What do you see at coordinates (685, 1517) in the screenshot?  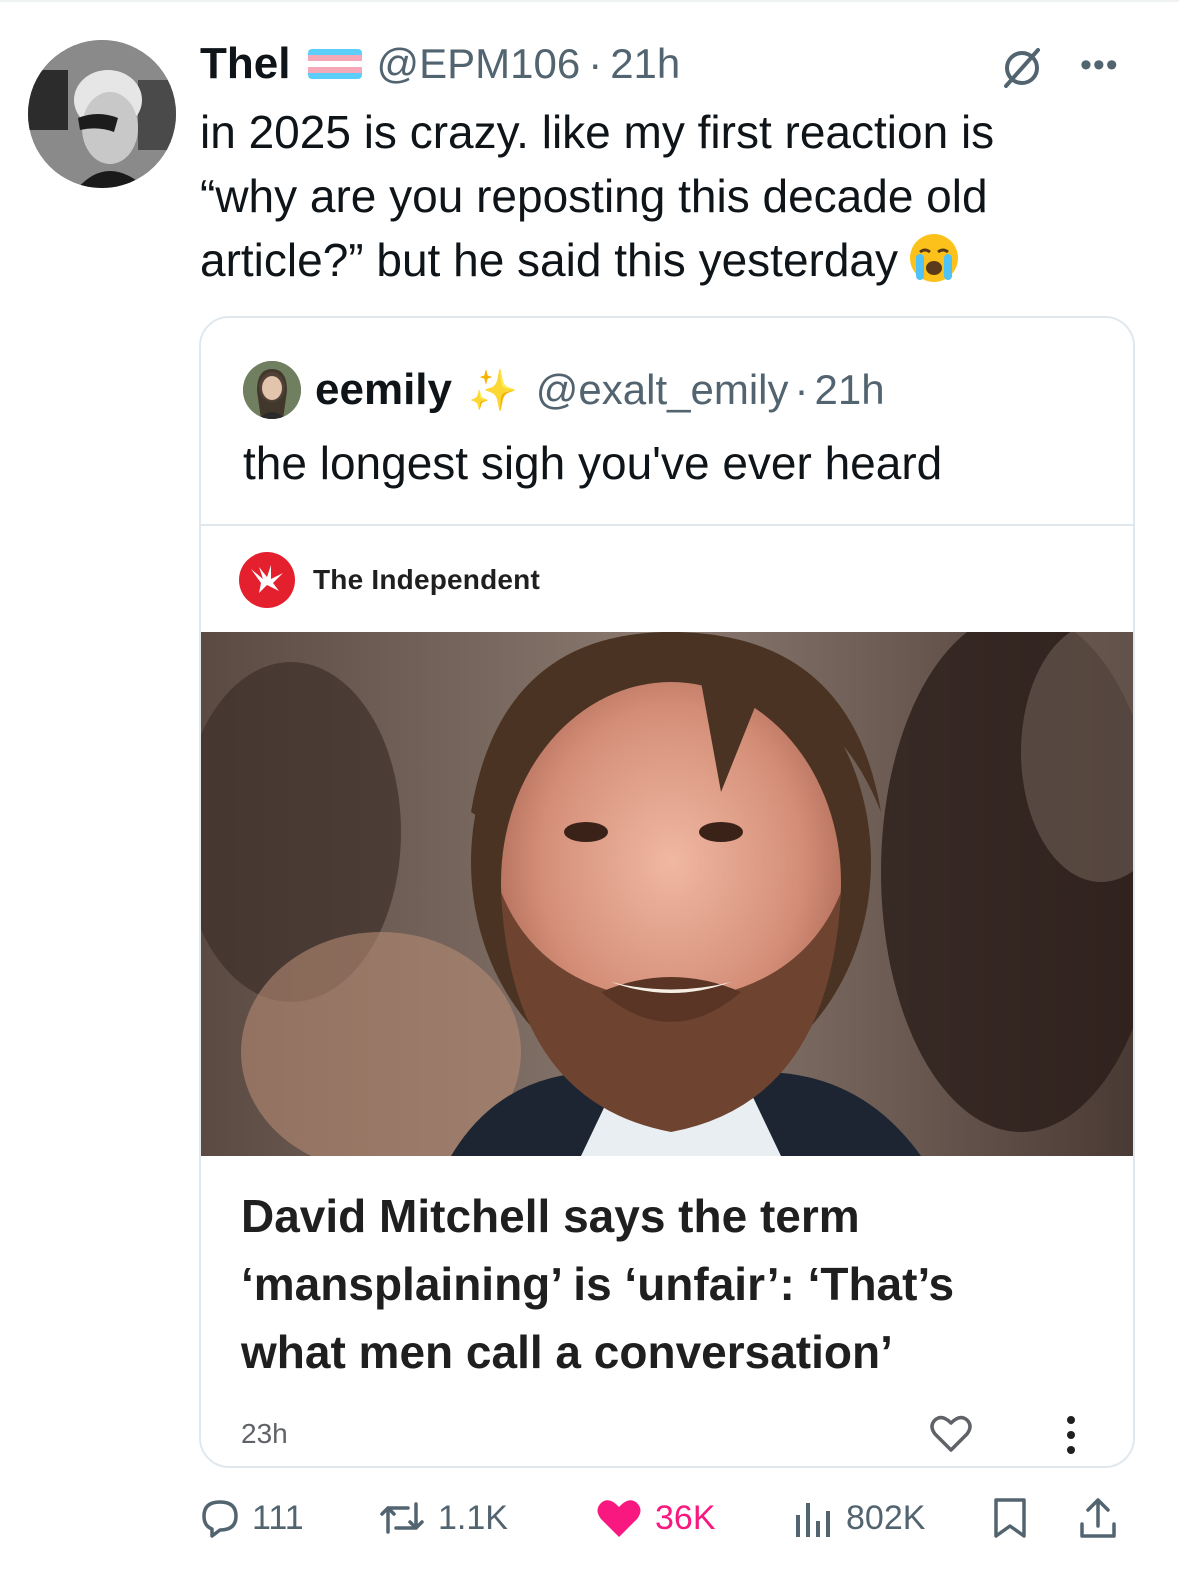 I see `like-count: 36K` at bounding box center [685, 1517].